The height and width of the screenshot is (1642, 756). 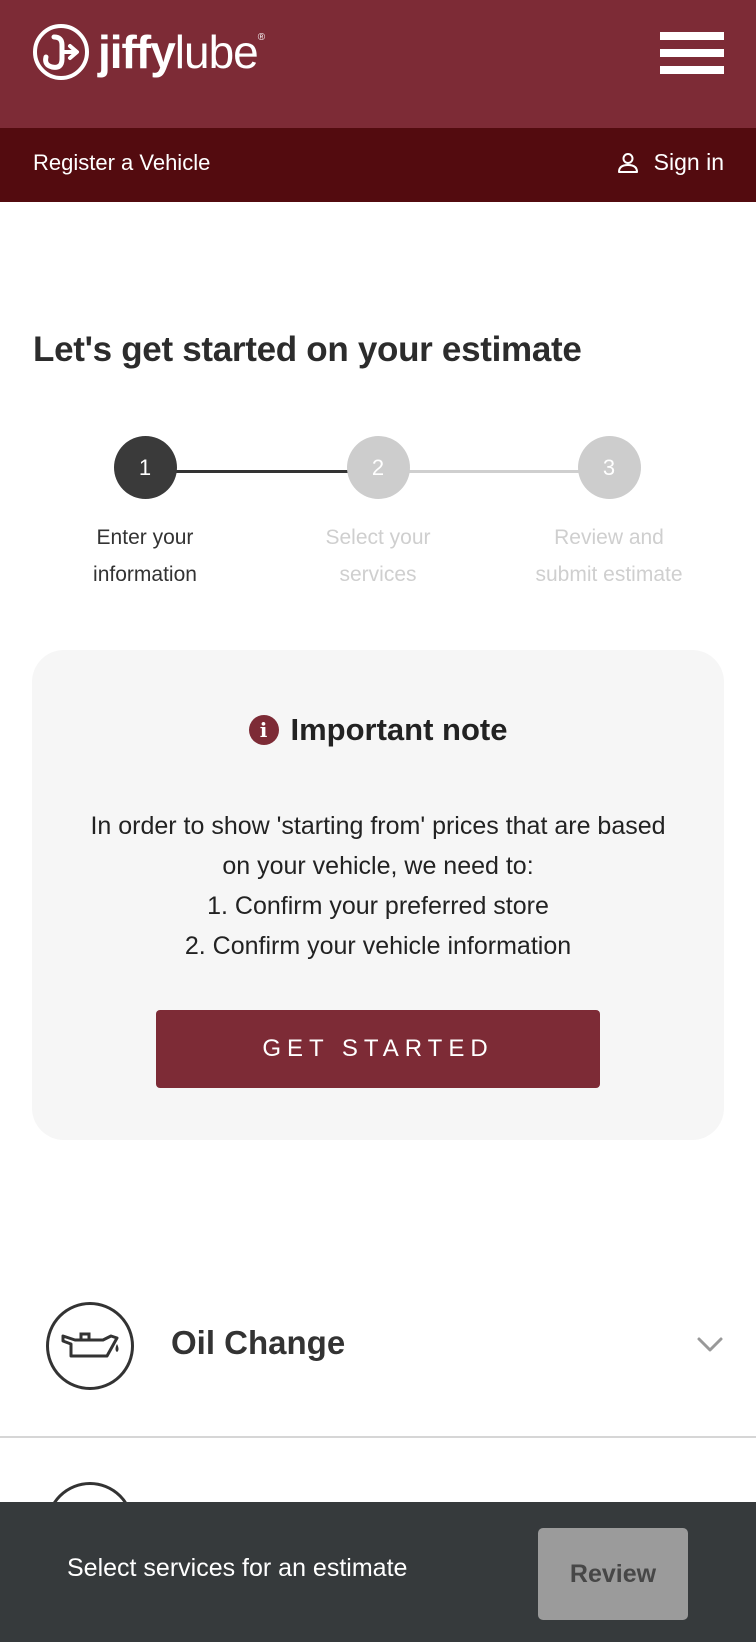 What do you see at coordinates (121, 163) in the screenshot?
I see `register-vehicle-link: Register a Vehicle` at bounding box center [121, 163].